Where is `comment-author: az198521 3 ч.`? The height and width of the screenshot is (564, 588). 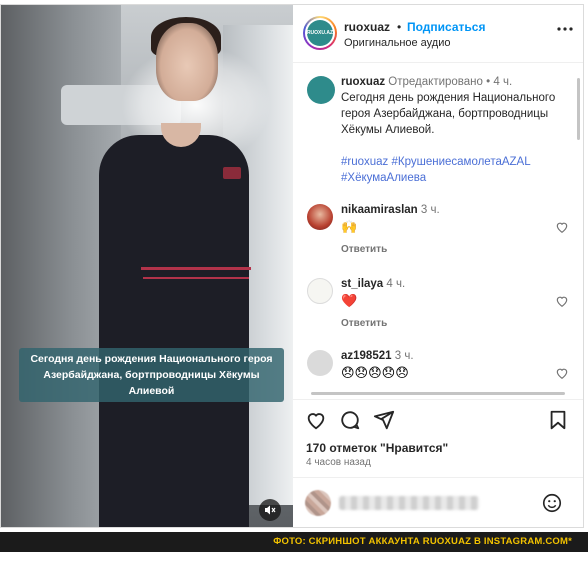 comment-author: az198521 3 ч. is located at coordinates (377, 356).